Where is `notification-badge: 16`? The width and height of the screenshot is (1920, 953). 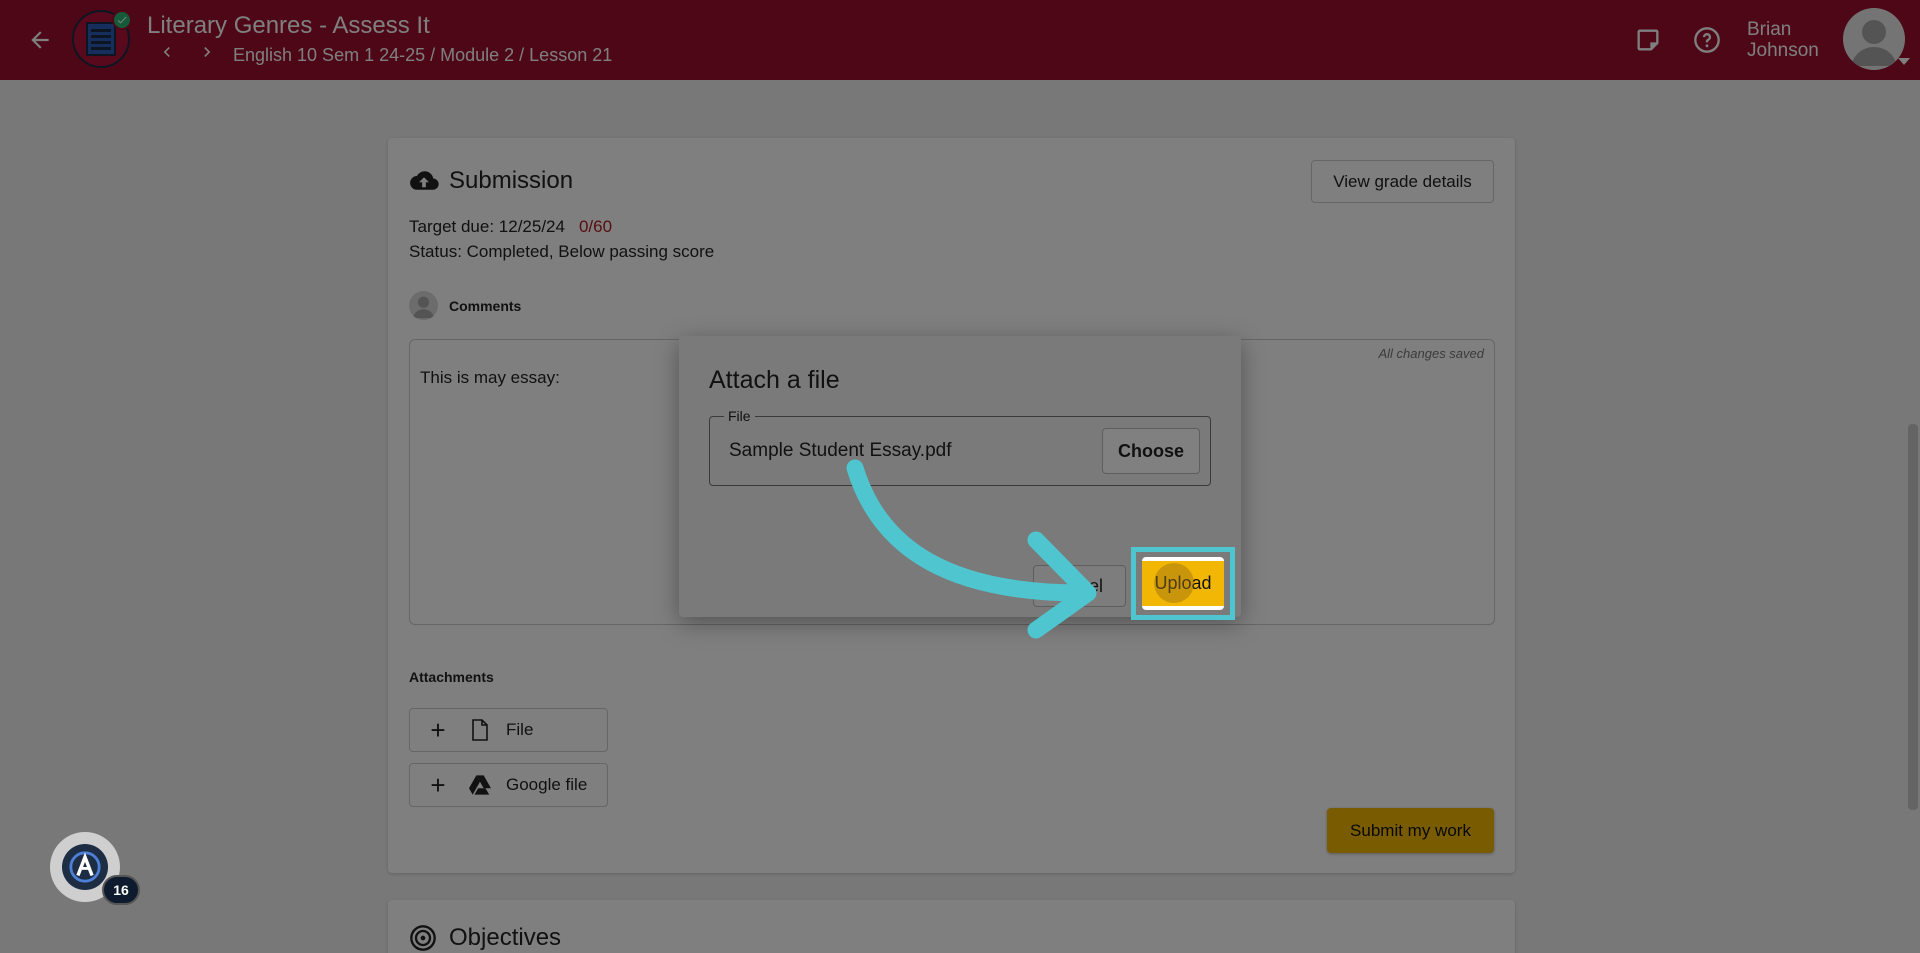 notification-badge: 16 is located at coordinates (121, 890).